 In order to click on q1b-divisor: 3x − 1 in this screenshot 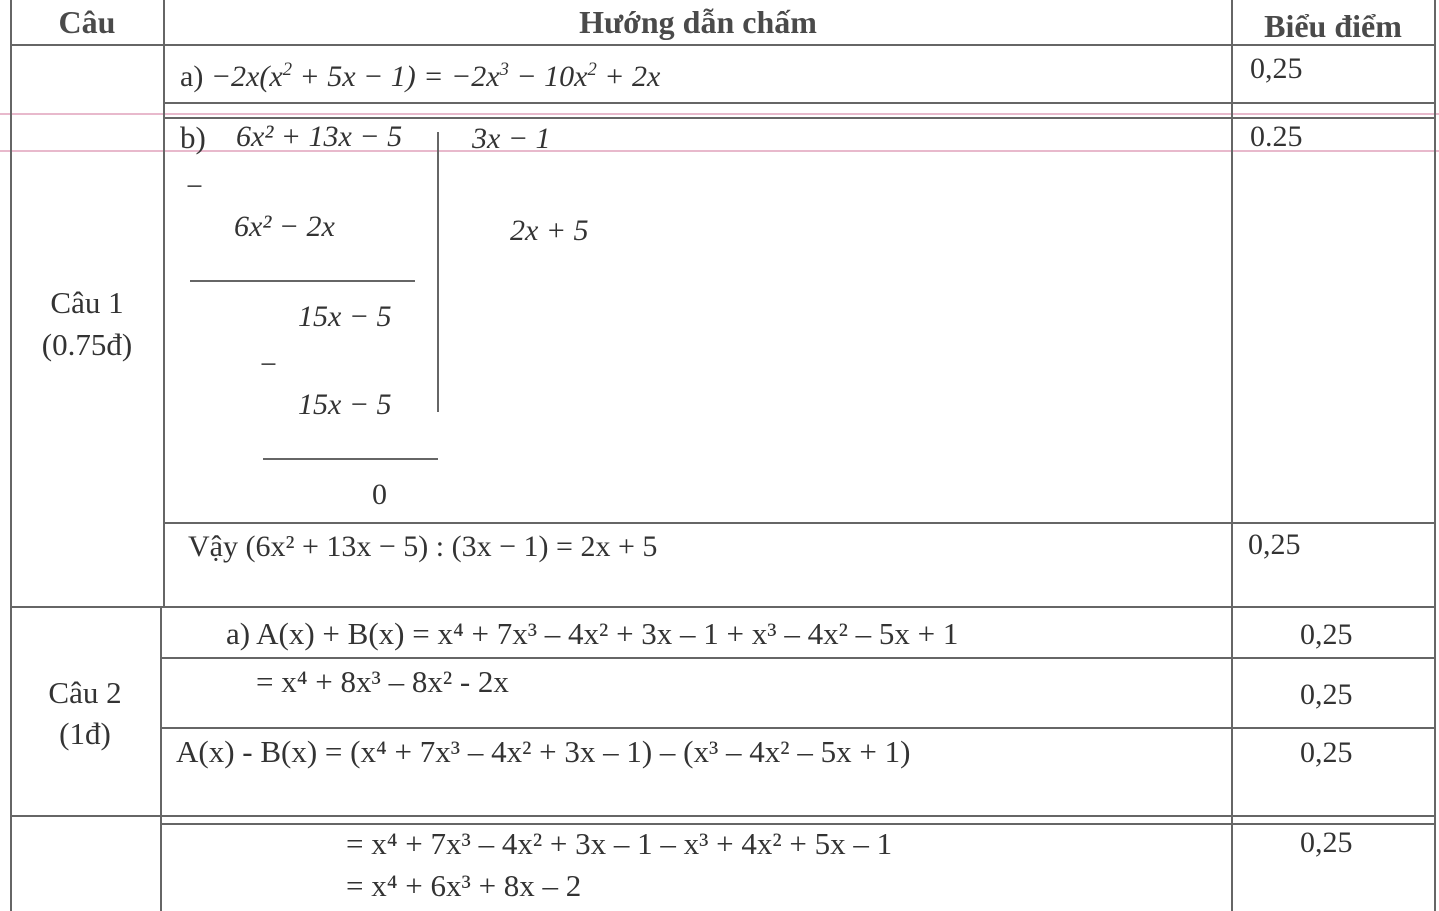, I will do `click(511, 138)`.